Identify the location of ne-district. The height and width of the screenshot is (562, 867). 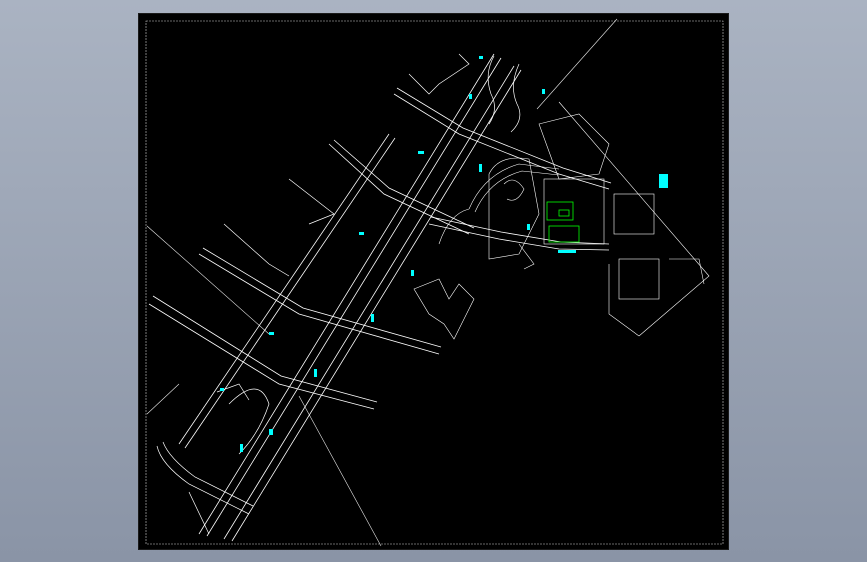
(599, 219).